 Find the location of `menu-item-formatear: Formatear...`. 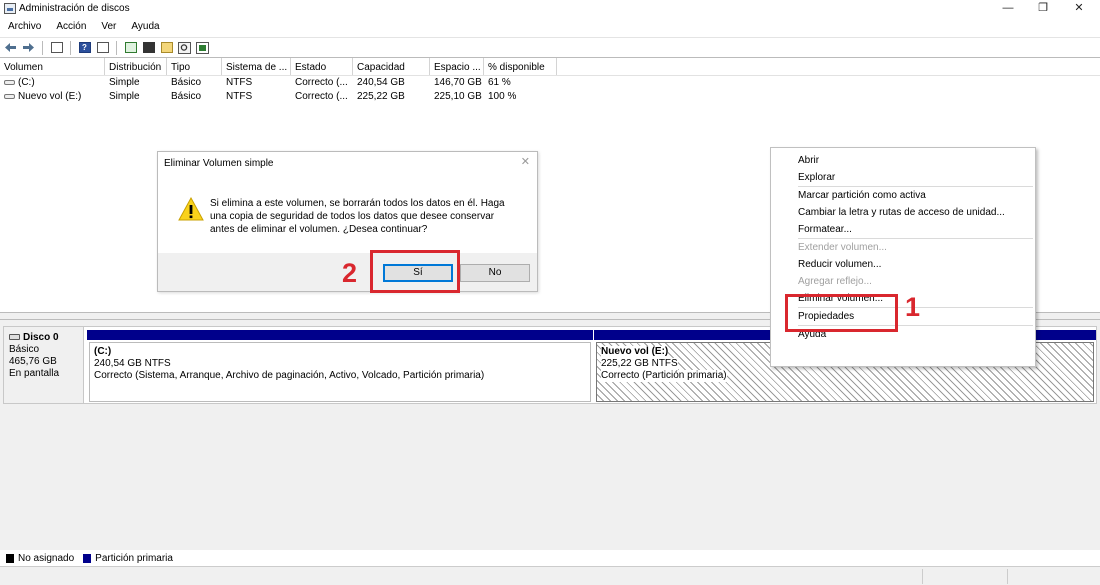

menu-item-formatear: Formatear... is located at coordinates (903, 229).